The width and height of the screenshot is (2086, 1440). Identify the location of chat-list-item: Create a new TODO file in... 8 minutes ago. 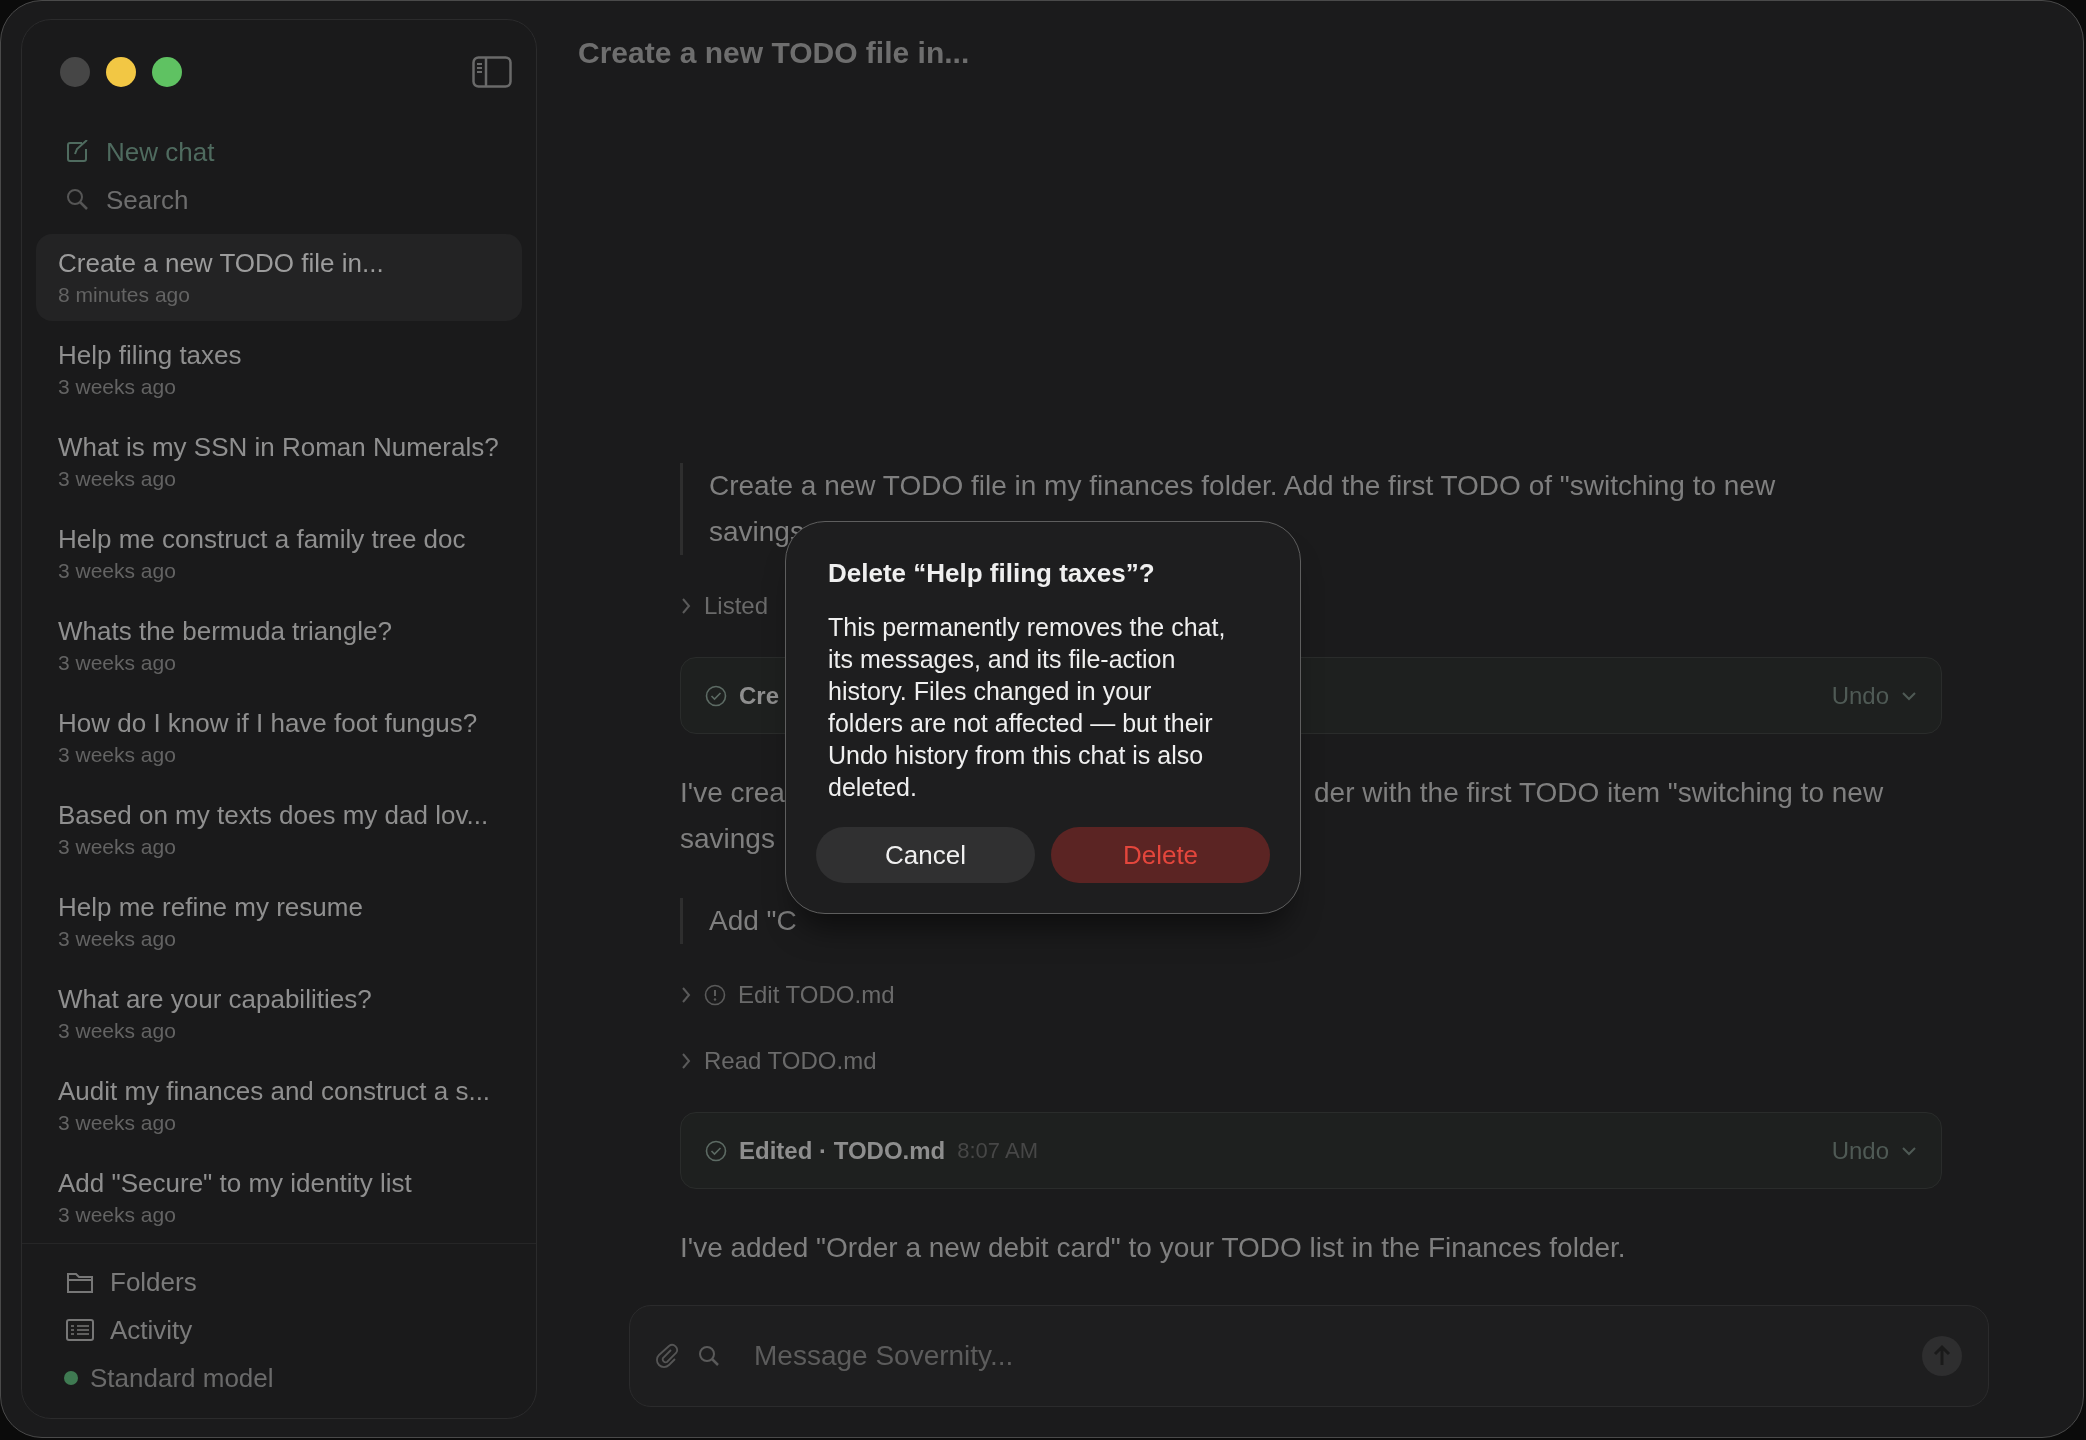
(279, 277).